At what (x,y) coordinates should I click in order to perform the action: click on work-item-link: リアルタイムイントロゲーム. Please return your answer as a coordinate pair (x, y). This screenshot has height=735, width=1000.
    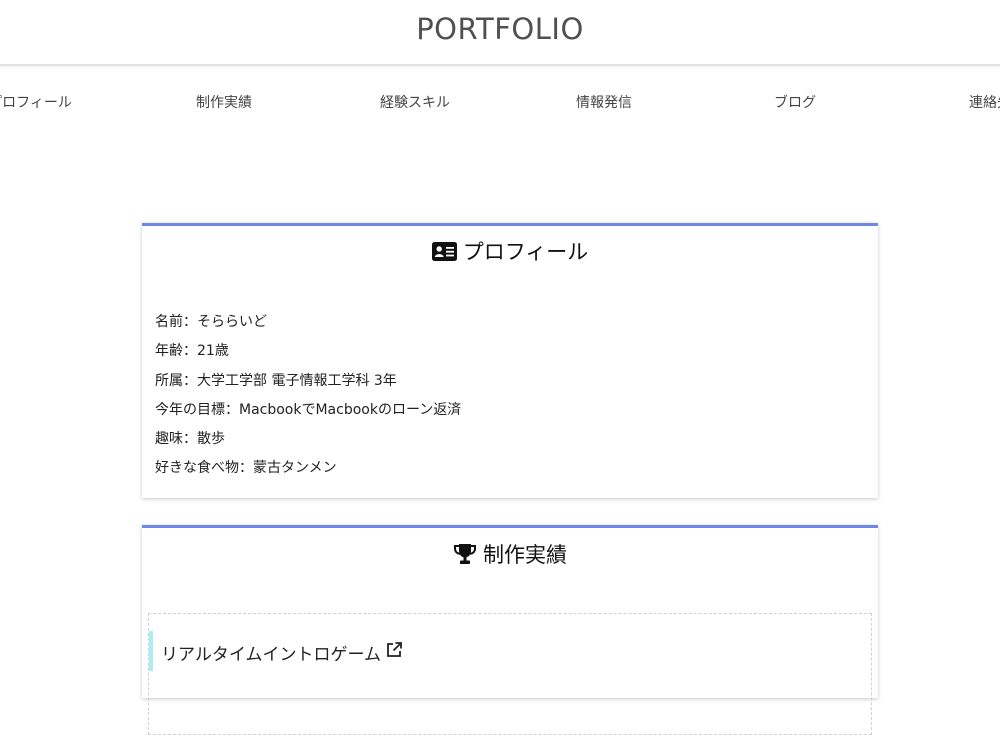
    Looking at the image, I should click on (282, 652).